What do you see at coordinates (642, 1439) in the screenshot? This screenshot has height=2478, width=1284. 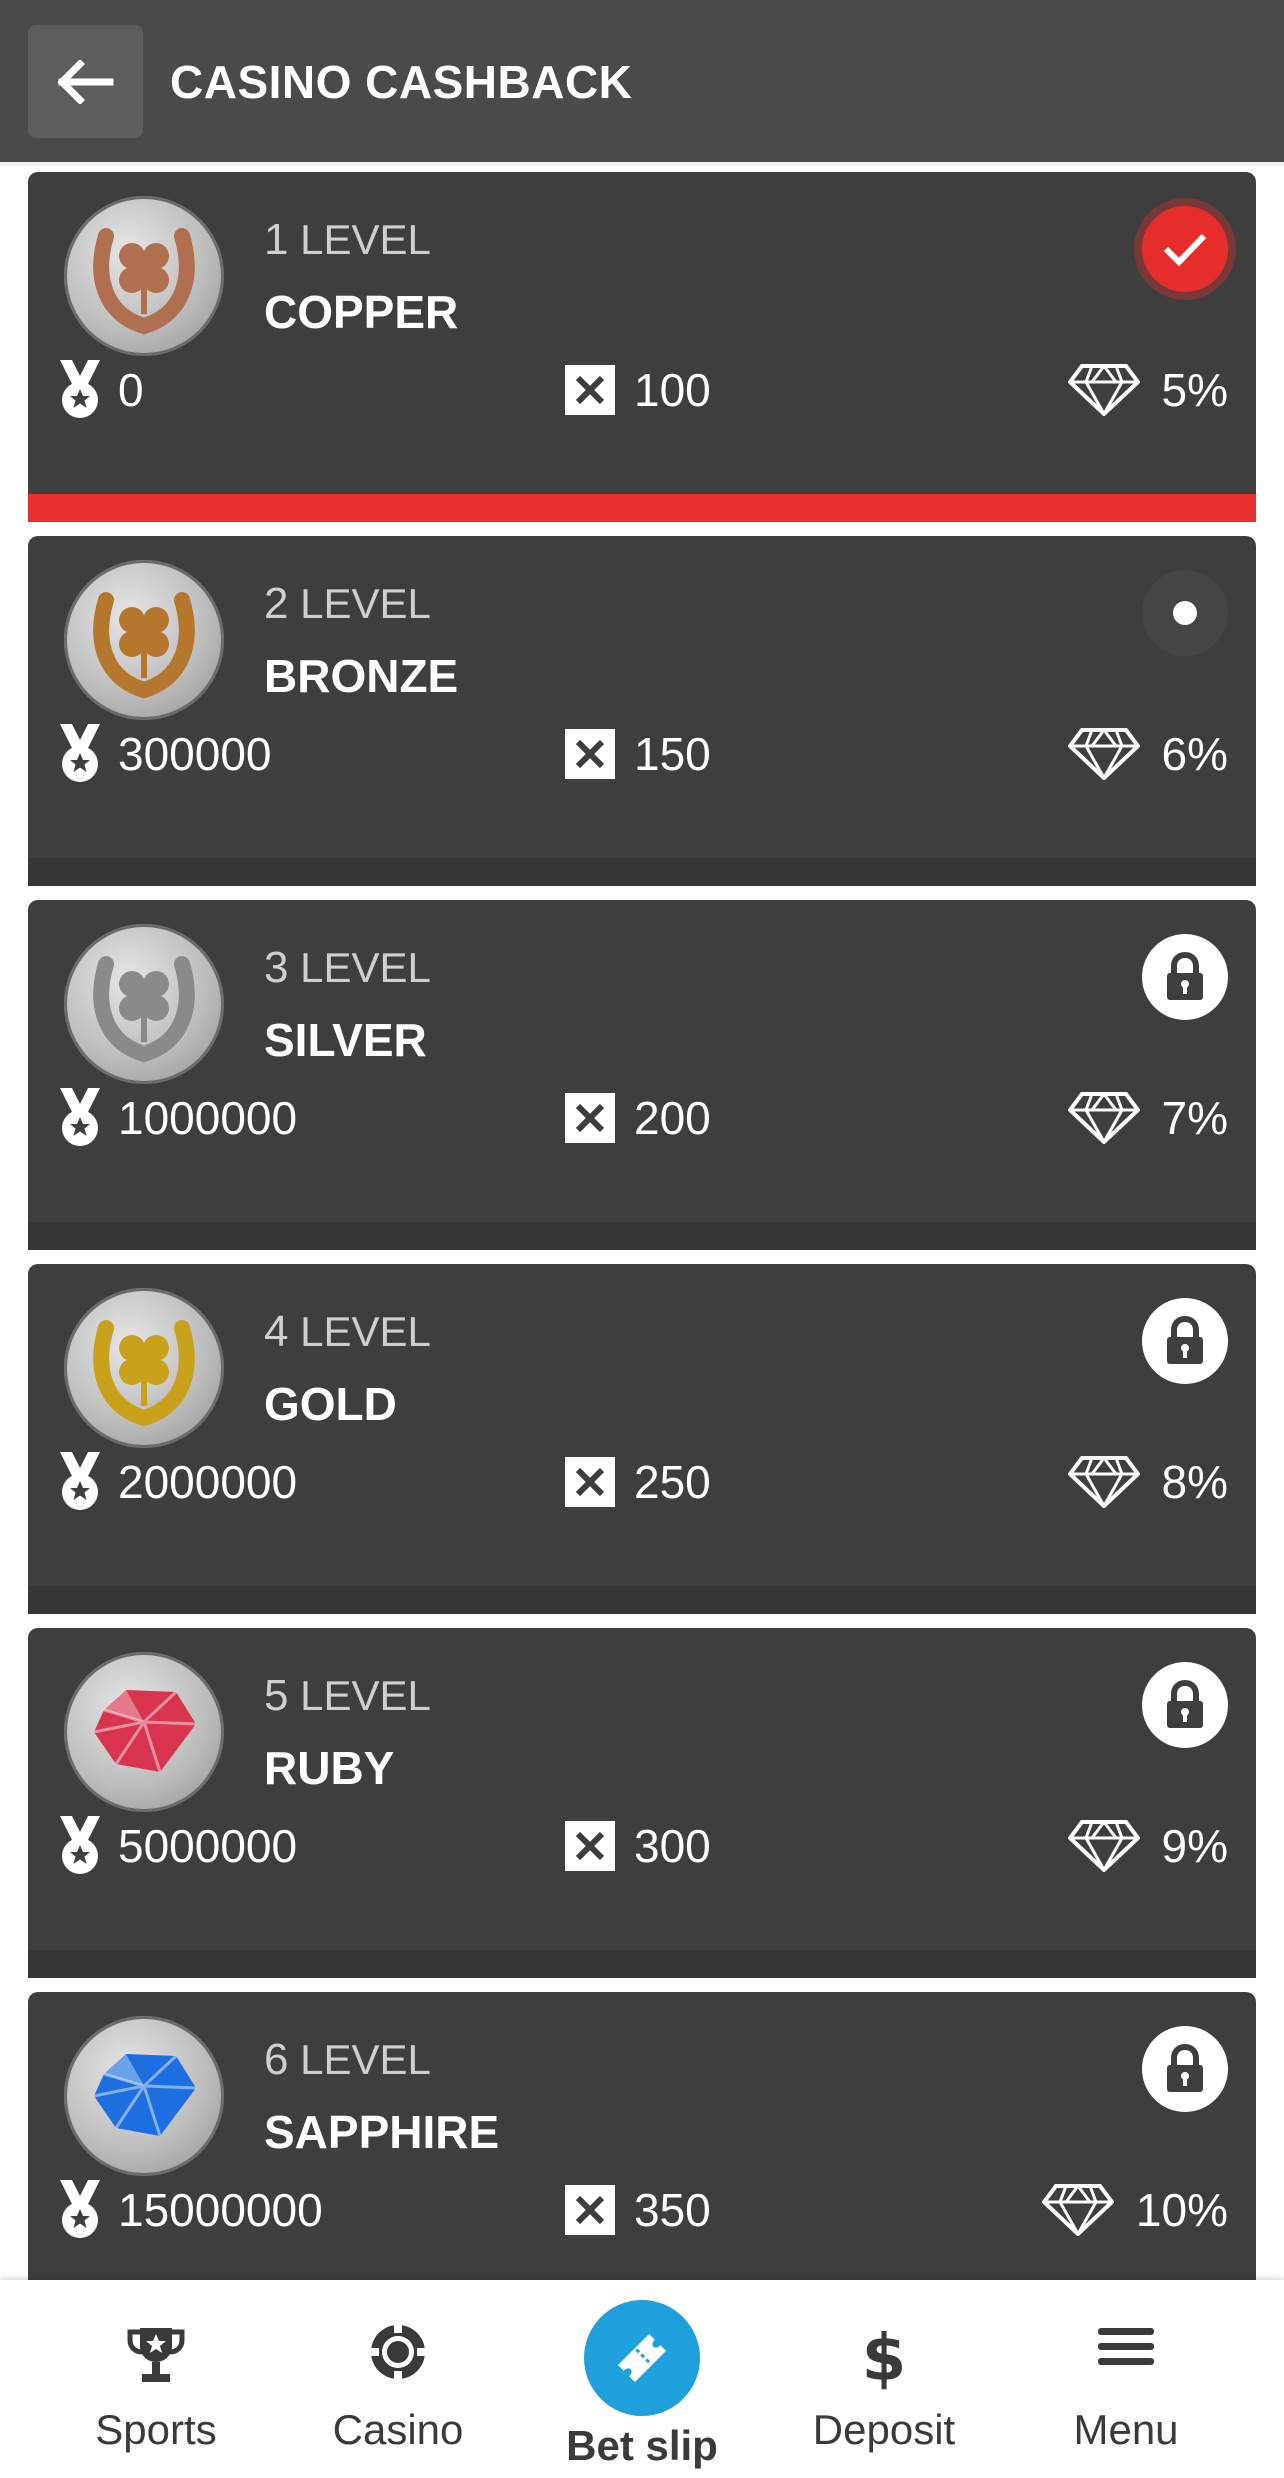 I see `level-card-gold: 4 LEVEL GOLD 2000000 250 8%` at bounding box center [642, 1439].